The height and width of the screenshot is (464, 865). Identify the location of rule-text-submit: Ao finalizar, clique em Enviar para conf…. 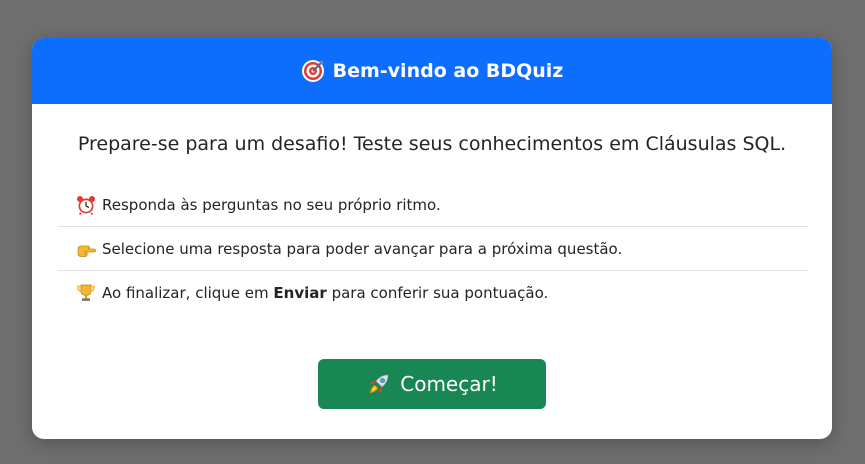
(325, 292).